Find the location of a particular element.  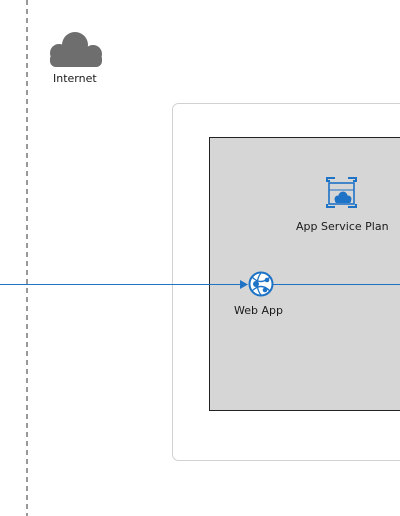

cloud-icon is located at coordinates (76, 49).